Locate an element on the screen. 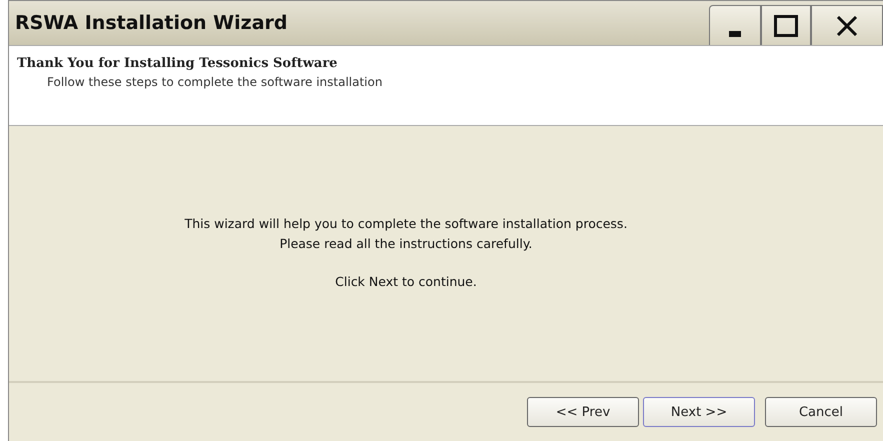  instruction-text: Click Next to continue. is located at coordinates (406, 282).